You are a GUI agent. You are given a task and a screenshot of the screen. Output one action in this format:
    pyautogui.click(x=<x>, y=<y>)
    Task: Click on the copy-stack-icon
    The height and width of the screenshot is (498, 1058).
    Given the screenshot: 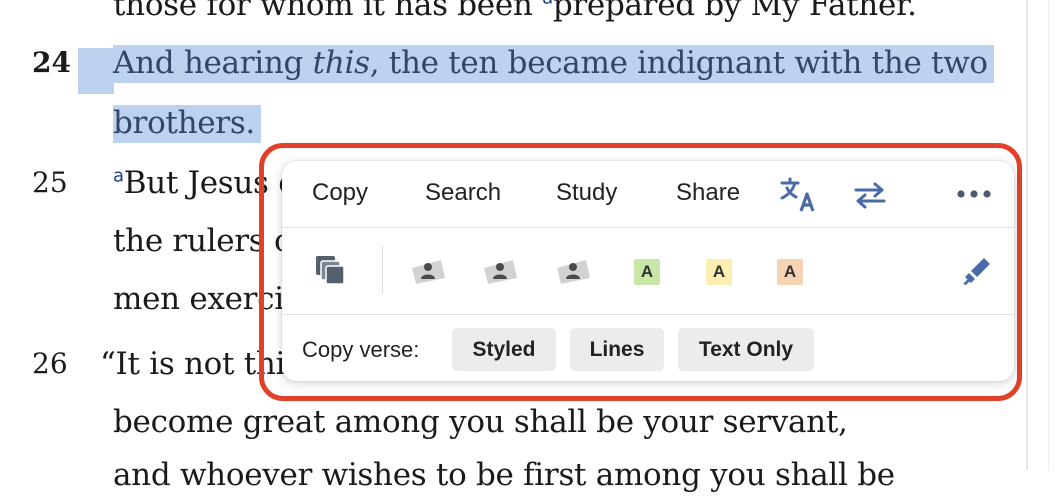 What is the action you would take?
    pyautogui.click(x=330, y=270)
    